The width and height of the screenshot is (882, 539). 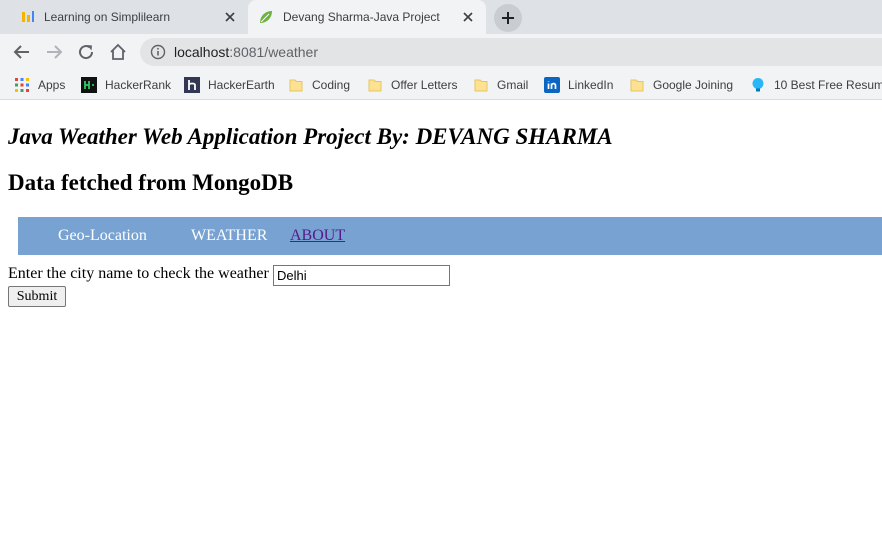 What do you see at coordinates (511, 52) in the screenshot?
I see `address-bar: localhost:8081/weather` at bounding box center [511, 52].